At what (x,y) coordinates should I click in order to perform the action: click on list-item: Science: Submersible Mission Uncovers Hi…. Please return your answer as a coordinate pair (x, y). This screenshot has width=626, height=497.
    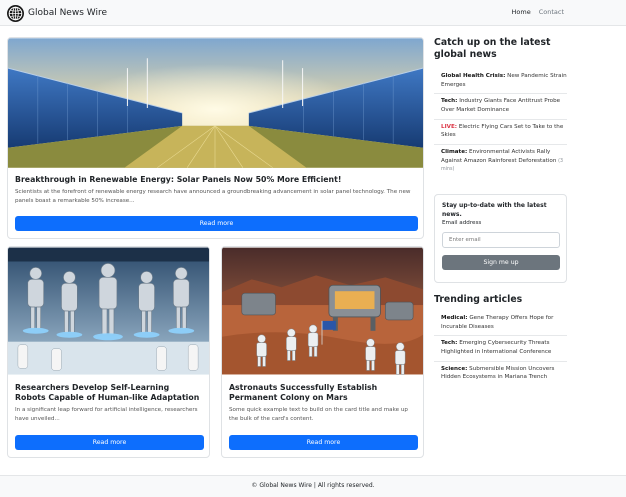
    Looking at the image, I should click on (500, 374).